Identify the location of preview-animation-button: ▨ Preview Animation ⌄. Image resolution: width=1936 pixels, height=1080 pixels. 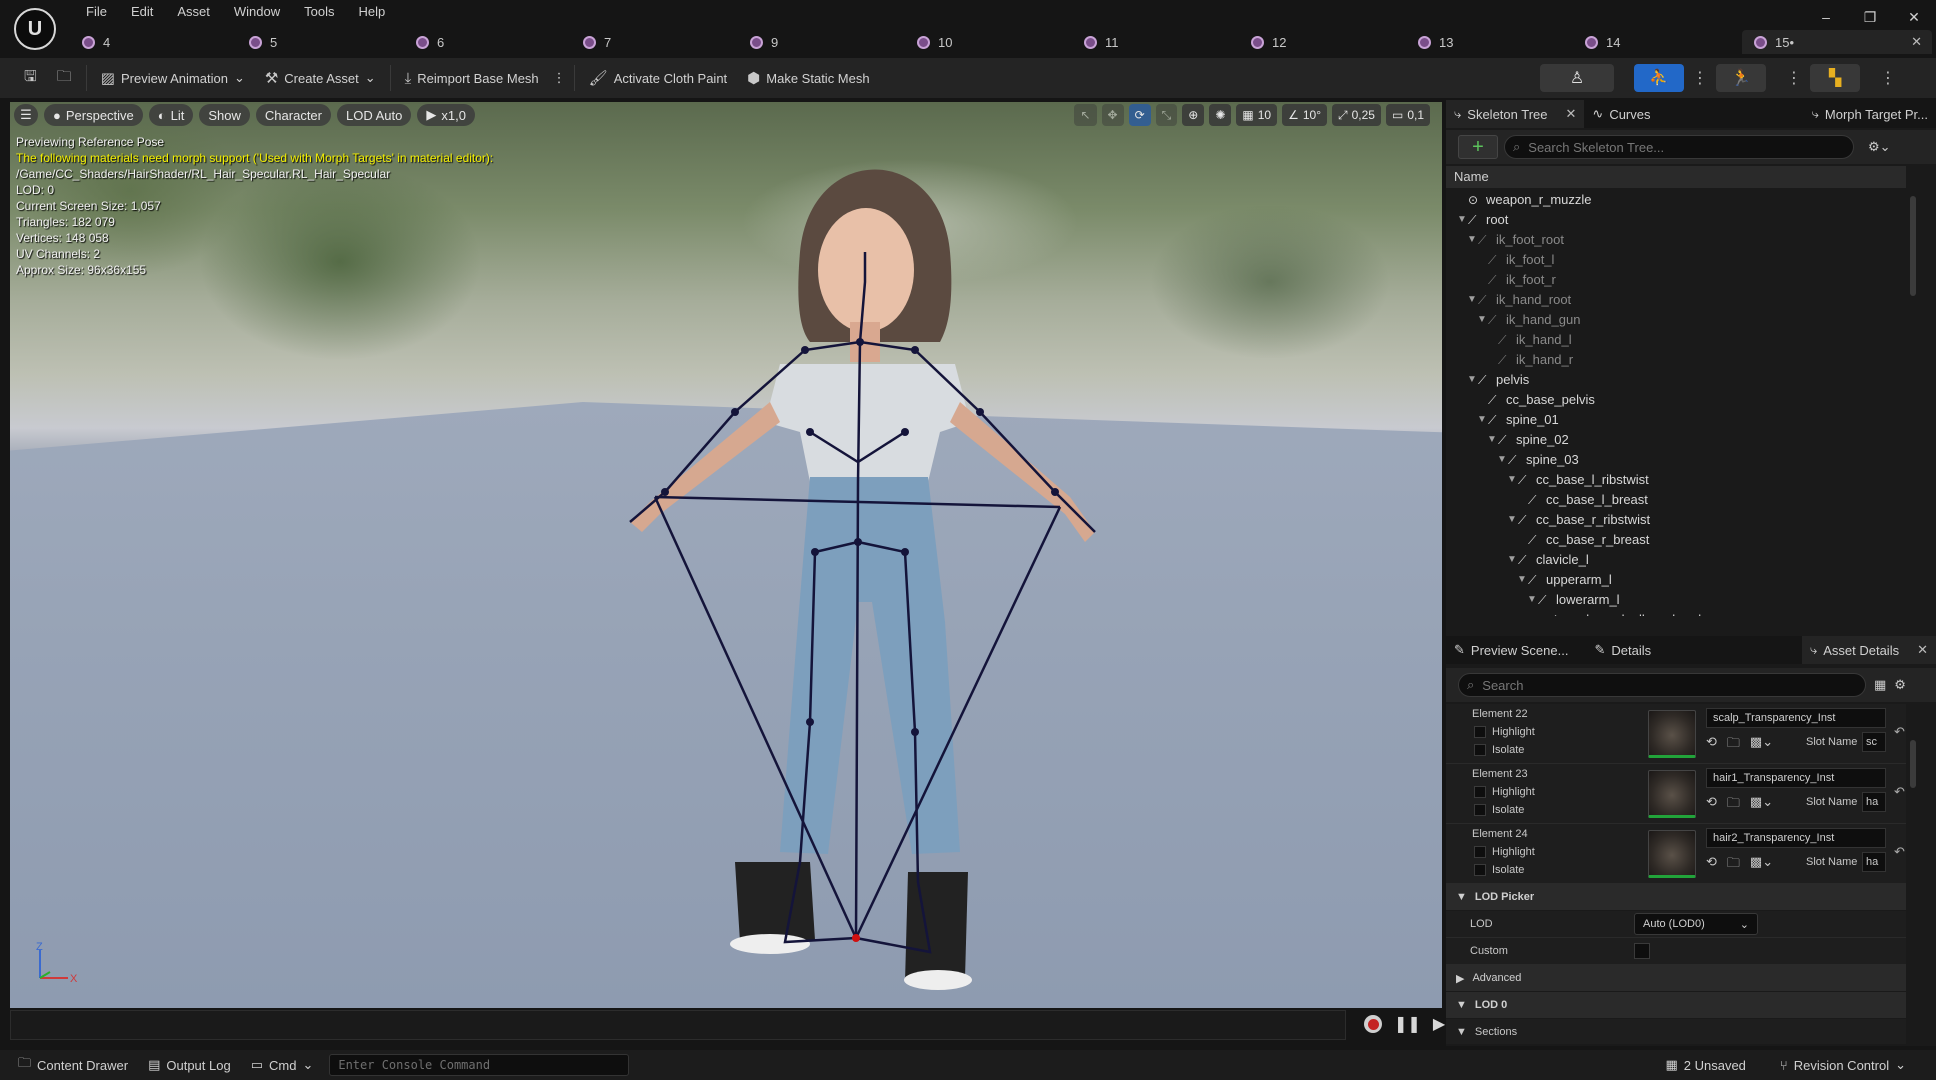
(173, 78).